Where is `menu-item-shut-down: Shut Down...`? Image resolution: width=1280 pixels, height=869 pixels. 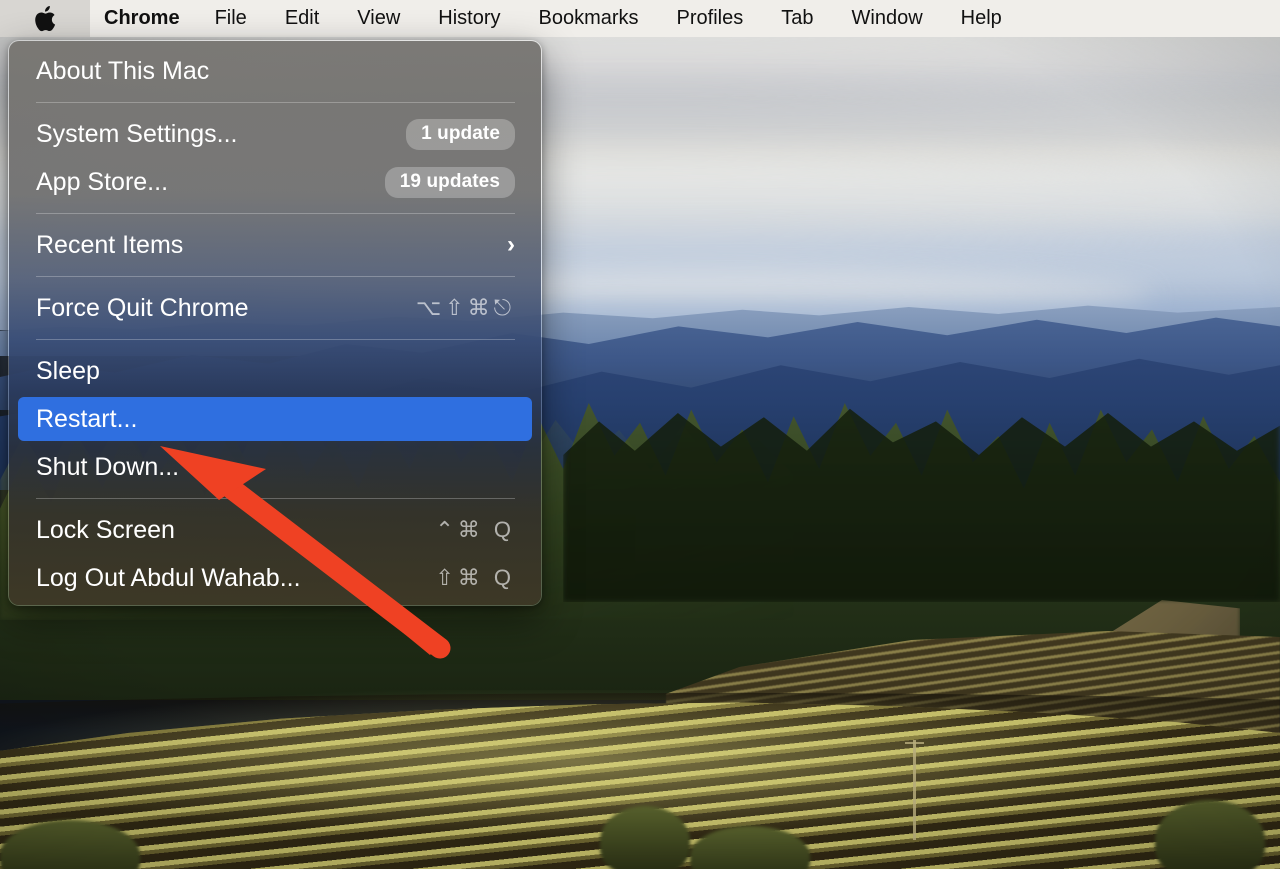 menu-item-shut-down: Shut Down... is located at coordinates (275, 467).